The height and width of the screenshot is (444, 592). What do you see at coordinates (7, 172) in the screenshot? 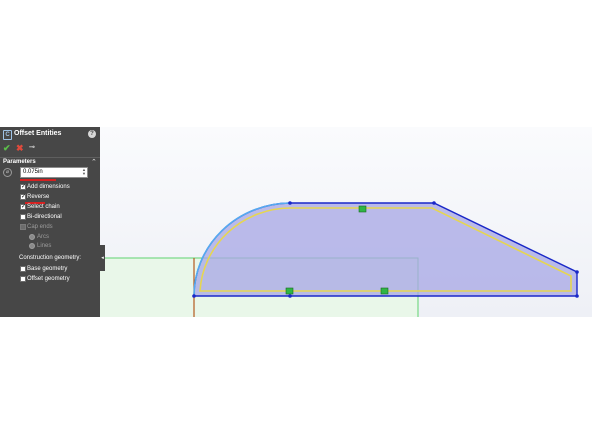
I see `offset-distance-icon: ⌀` at bounding box center [7, 172].